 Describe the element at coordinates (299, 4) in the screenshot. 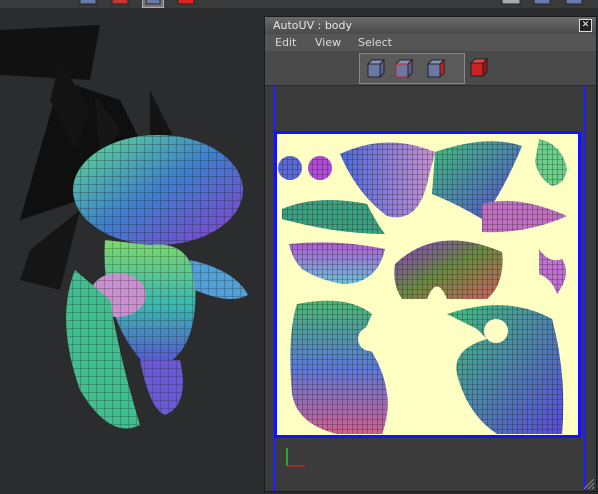

I see `top-toolbar` at that location.